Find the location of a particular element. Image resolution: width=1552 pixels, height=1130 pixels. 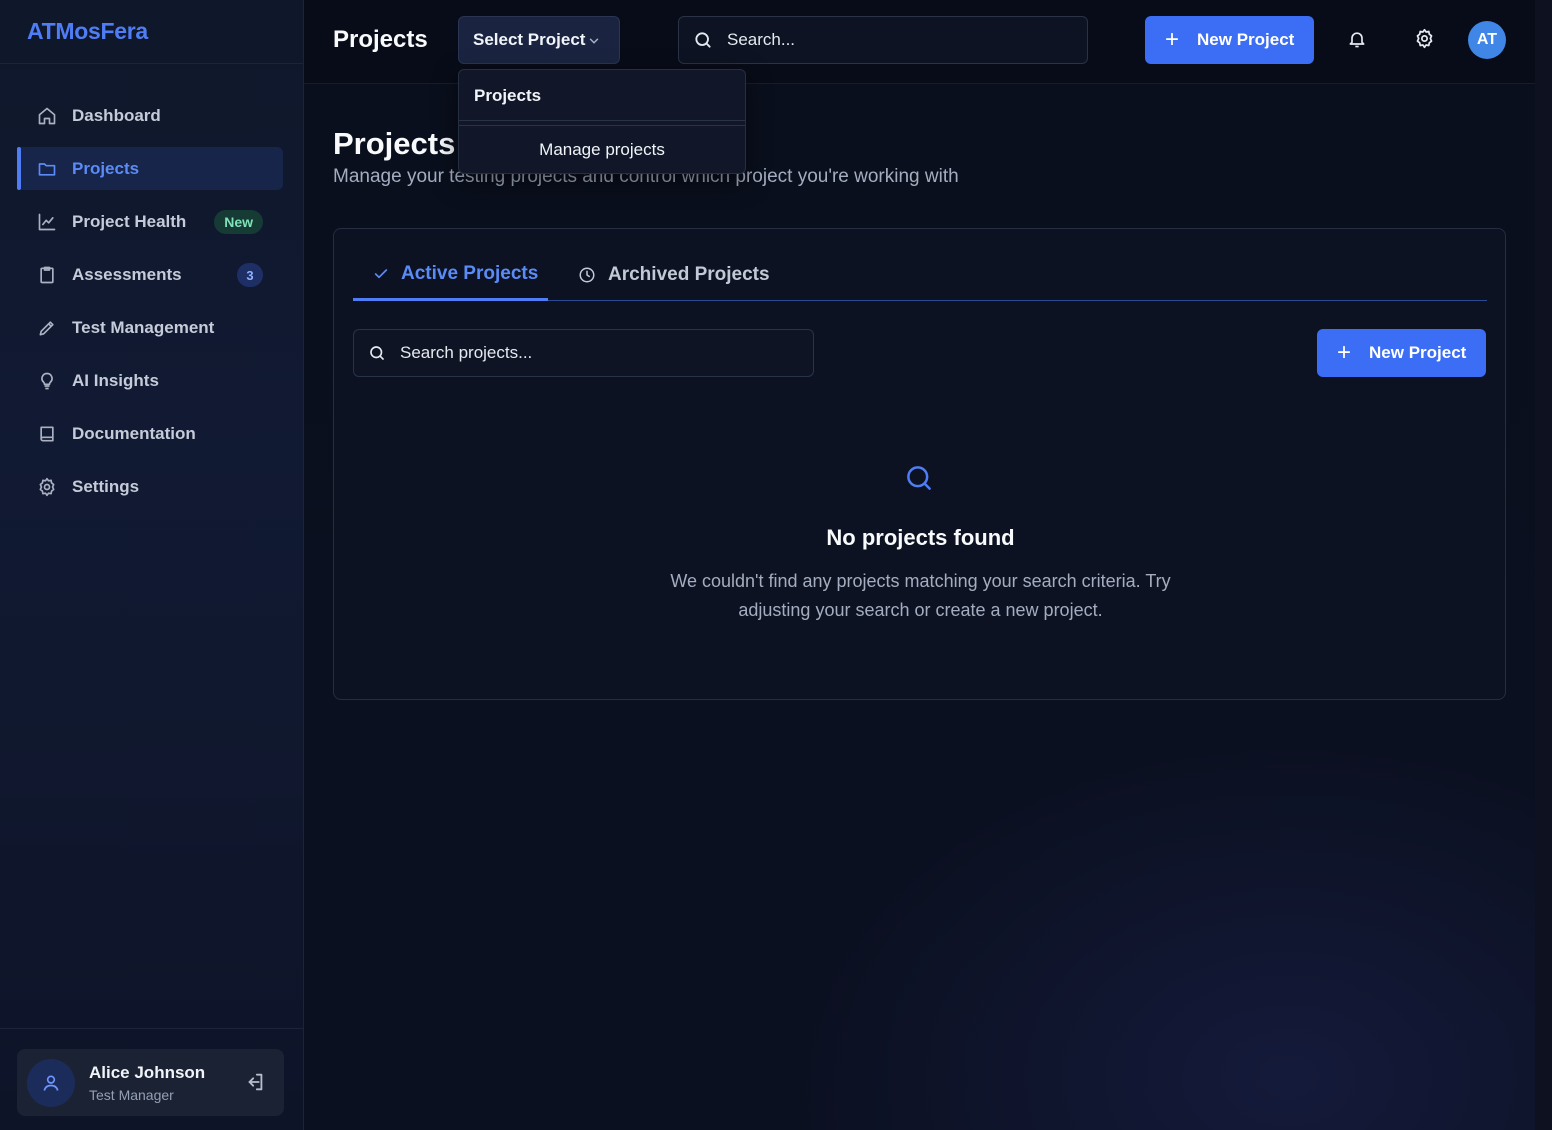

sidebar-item-label: Settings is located at coordinates (106, 486).